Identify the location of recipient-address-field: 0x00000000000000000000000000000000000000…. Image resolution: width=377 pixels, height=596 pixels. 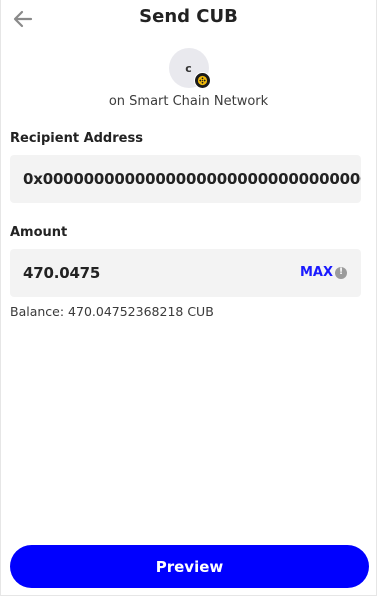
(185, 179).